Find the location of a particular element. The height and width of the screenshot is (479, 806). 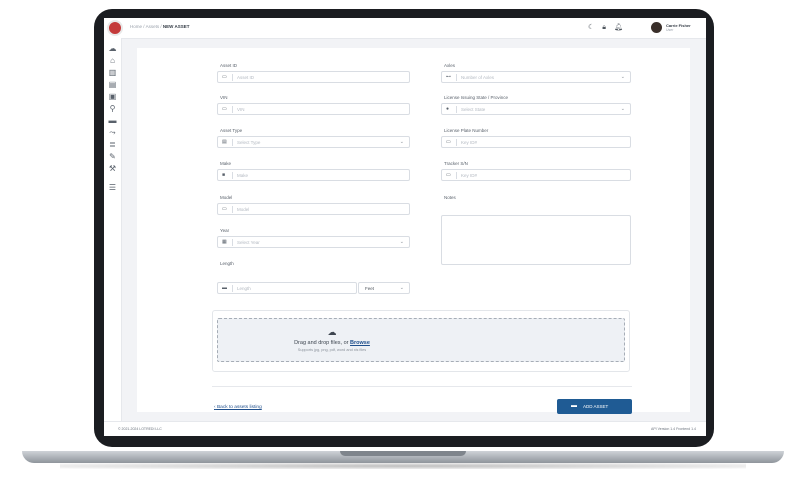

plate-number-input: ▭ Key ID# is located at coordinates (536, 142).